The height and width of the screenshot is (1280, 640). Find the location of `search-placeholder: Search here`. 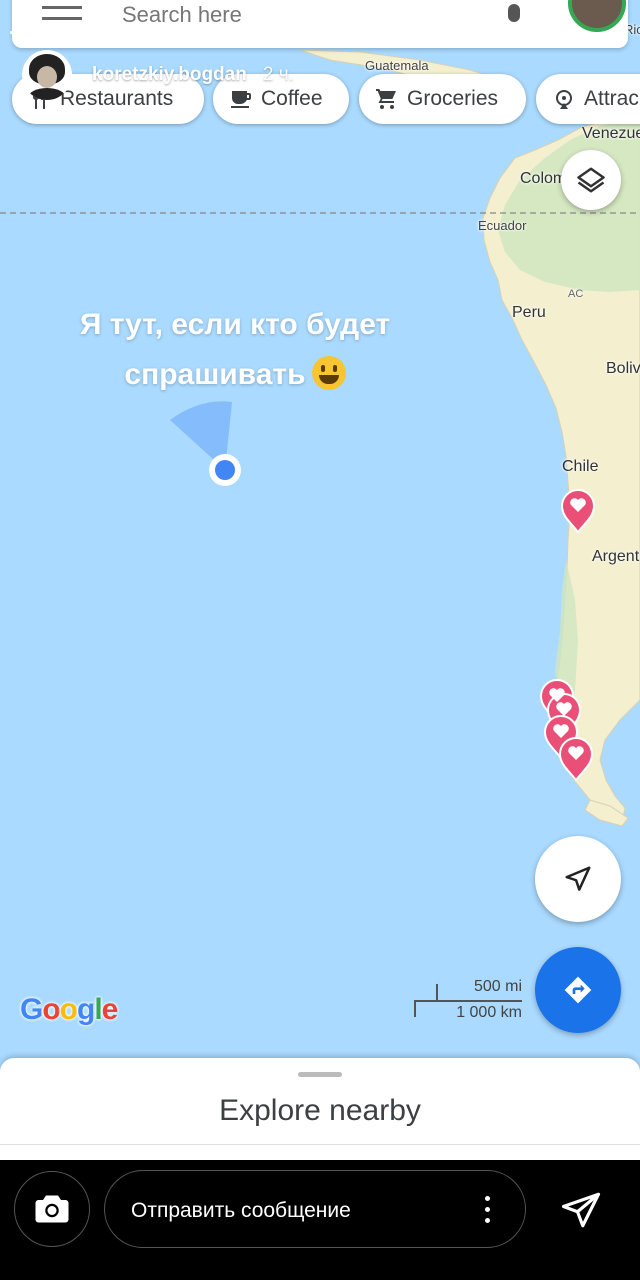

search-placeholder: Search here is located at coordinates (182, 14).